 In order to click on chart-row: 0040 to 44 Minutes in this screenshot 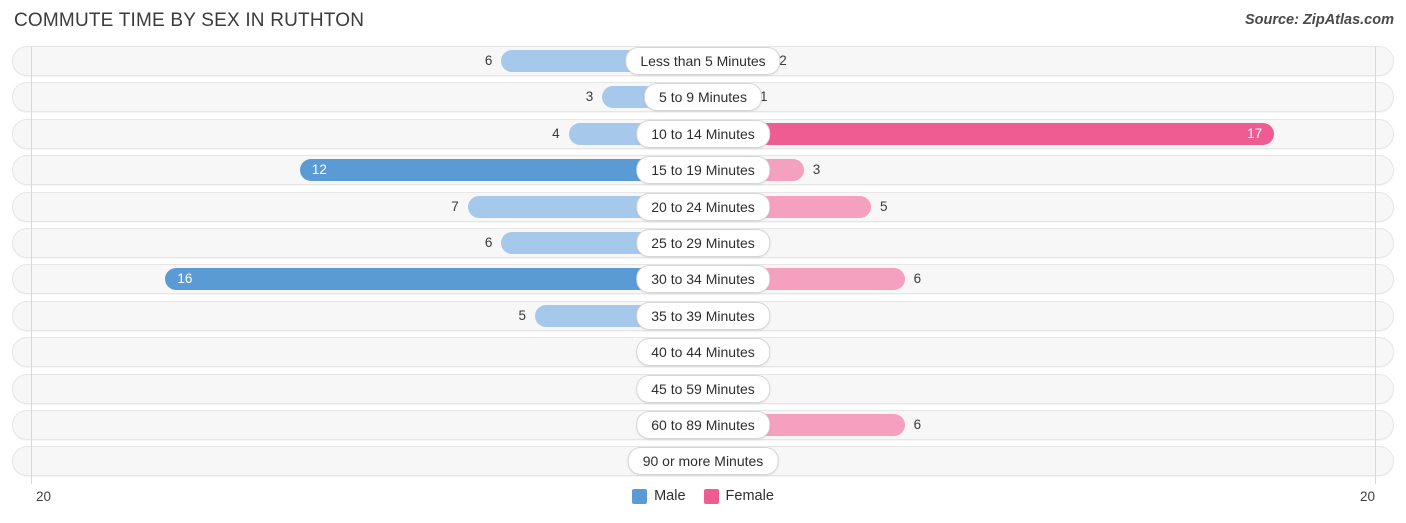, I will do `click(703, 352)`.